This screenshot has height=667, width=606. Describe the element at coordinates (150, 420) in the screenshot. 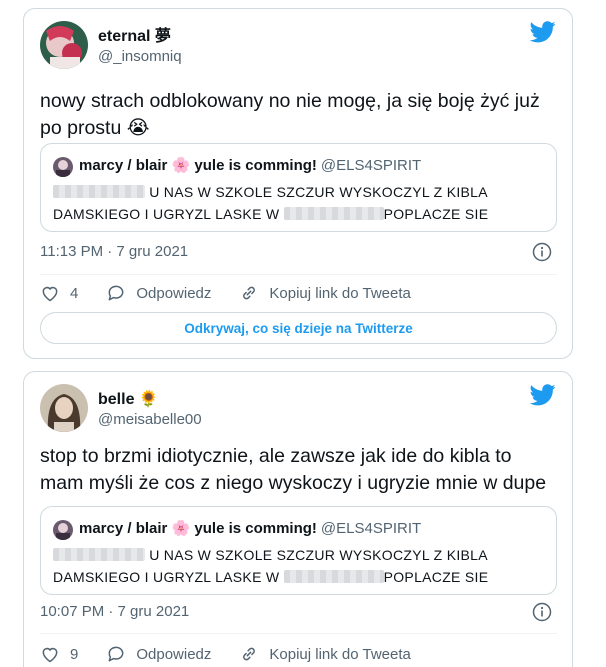

I see `user-handle: @meisabelle00` at that location.